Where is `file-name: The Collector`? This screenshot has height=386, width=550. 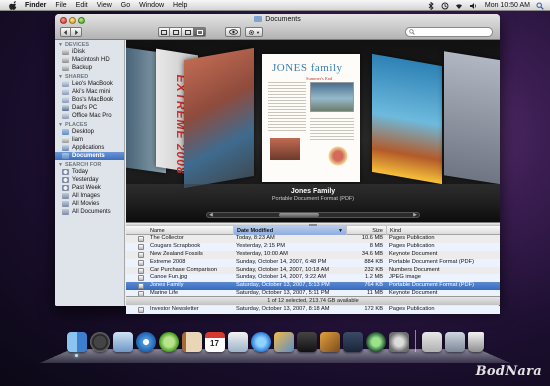 file-name: The Collector is located at coordinates (167, 238).